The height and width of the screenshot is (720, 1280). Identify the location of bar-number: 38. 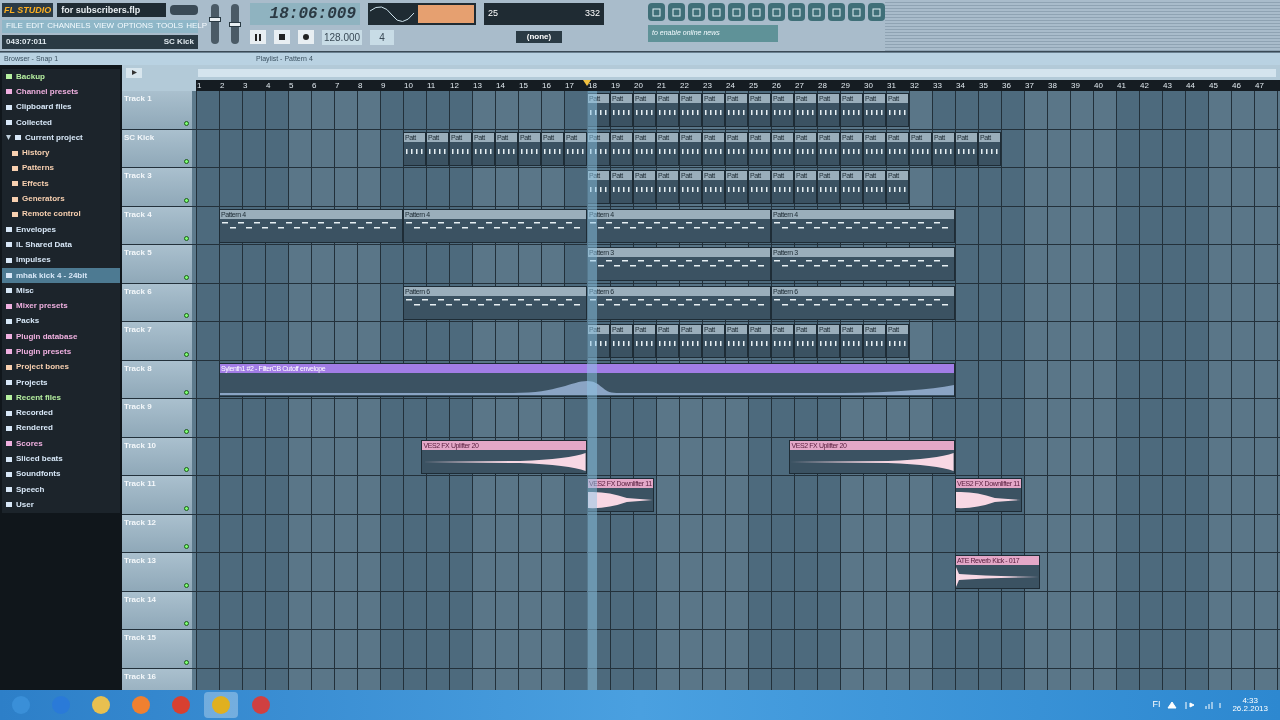
(1052, 85).